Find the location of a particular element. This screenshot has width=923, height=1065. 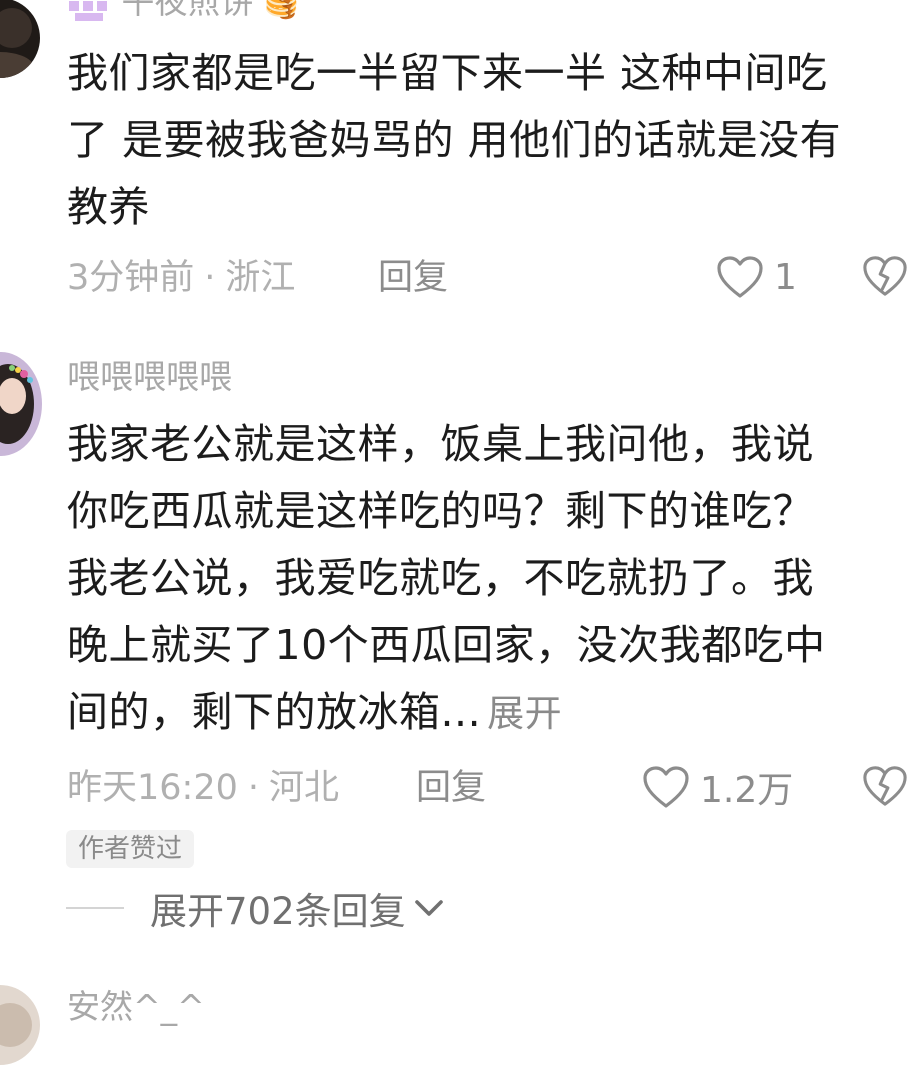

comment-username: 喂喂喂喂喂 is located at coordinates (149, 377).